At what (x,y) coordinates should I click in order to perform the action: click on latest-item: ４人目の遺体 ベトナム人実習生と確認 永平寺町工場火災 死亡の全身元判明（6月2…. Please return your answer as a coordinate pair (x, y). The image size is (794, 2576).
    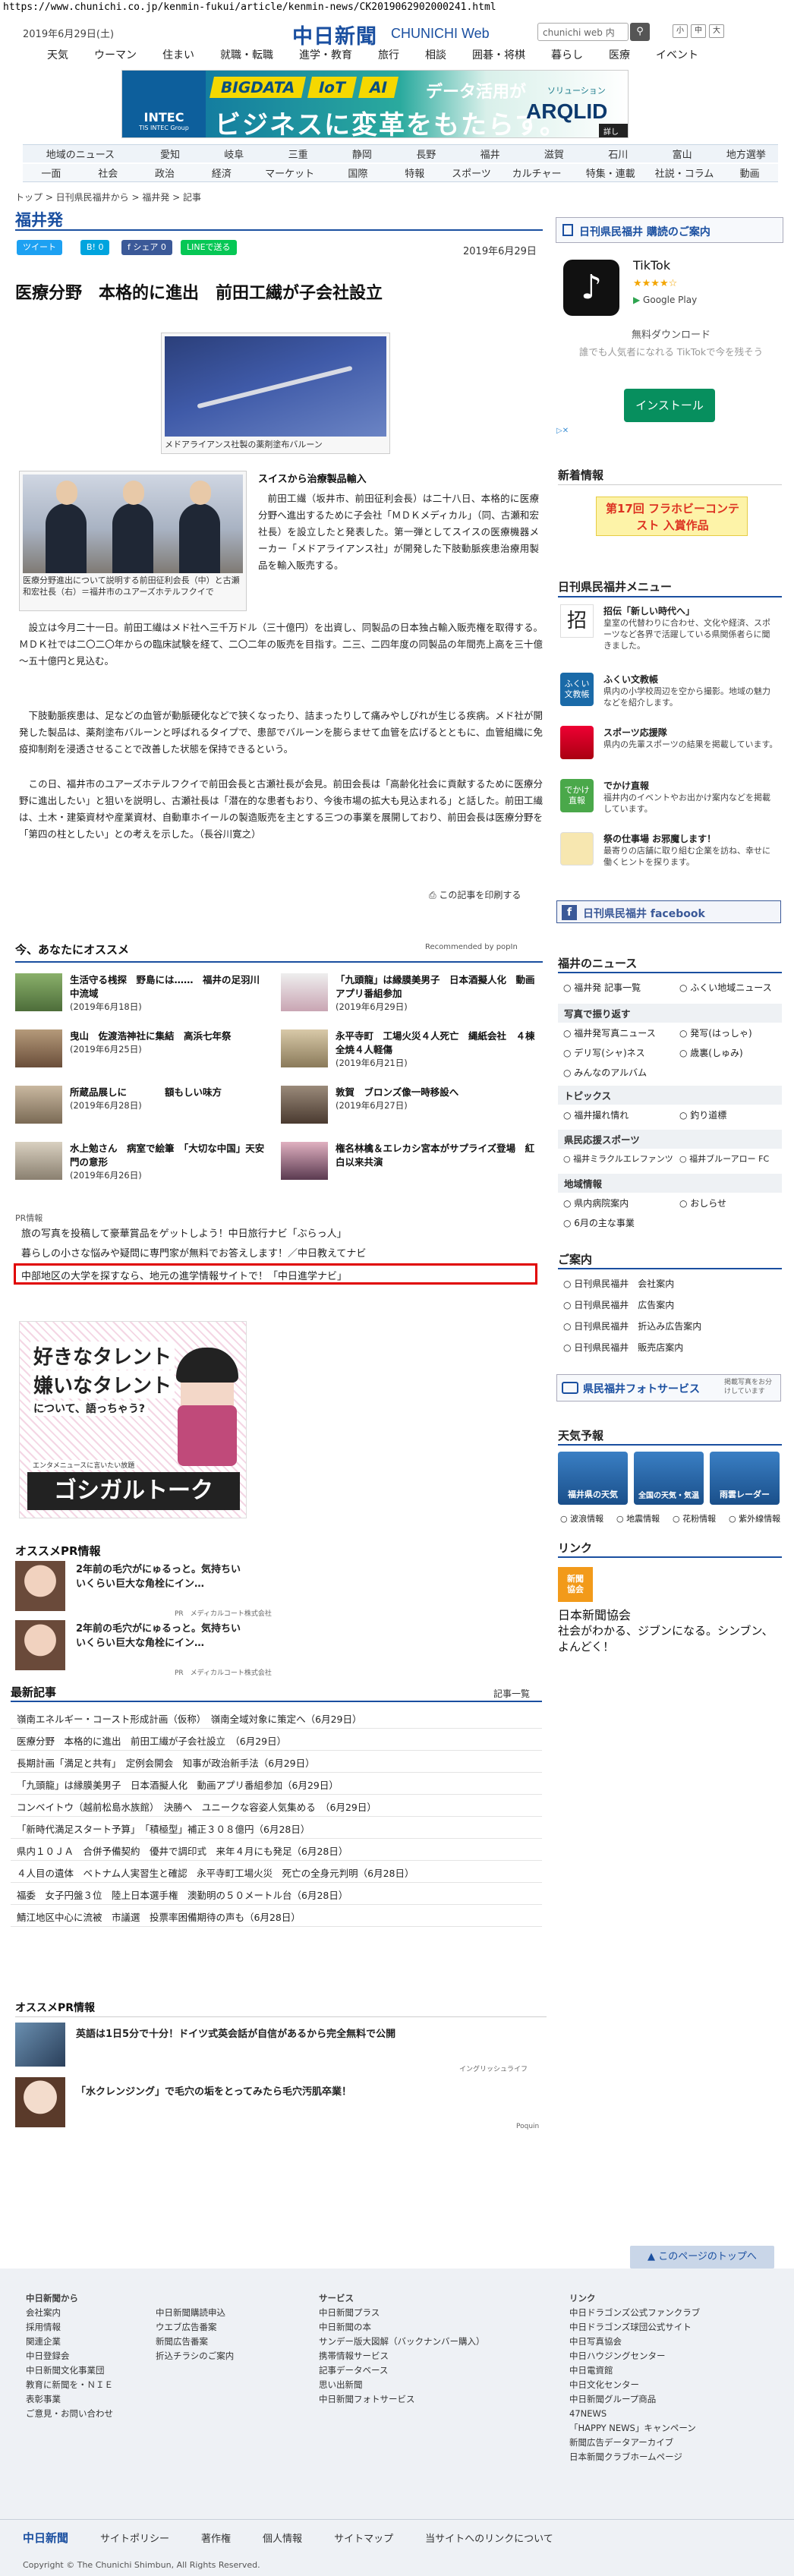
    Looking at the image, I should click on (276, 1872).